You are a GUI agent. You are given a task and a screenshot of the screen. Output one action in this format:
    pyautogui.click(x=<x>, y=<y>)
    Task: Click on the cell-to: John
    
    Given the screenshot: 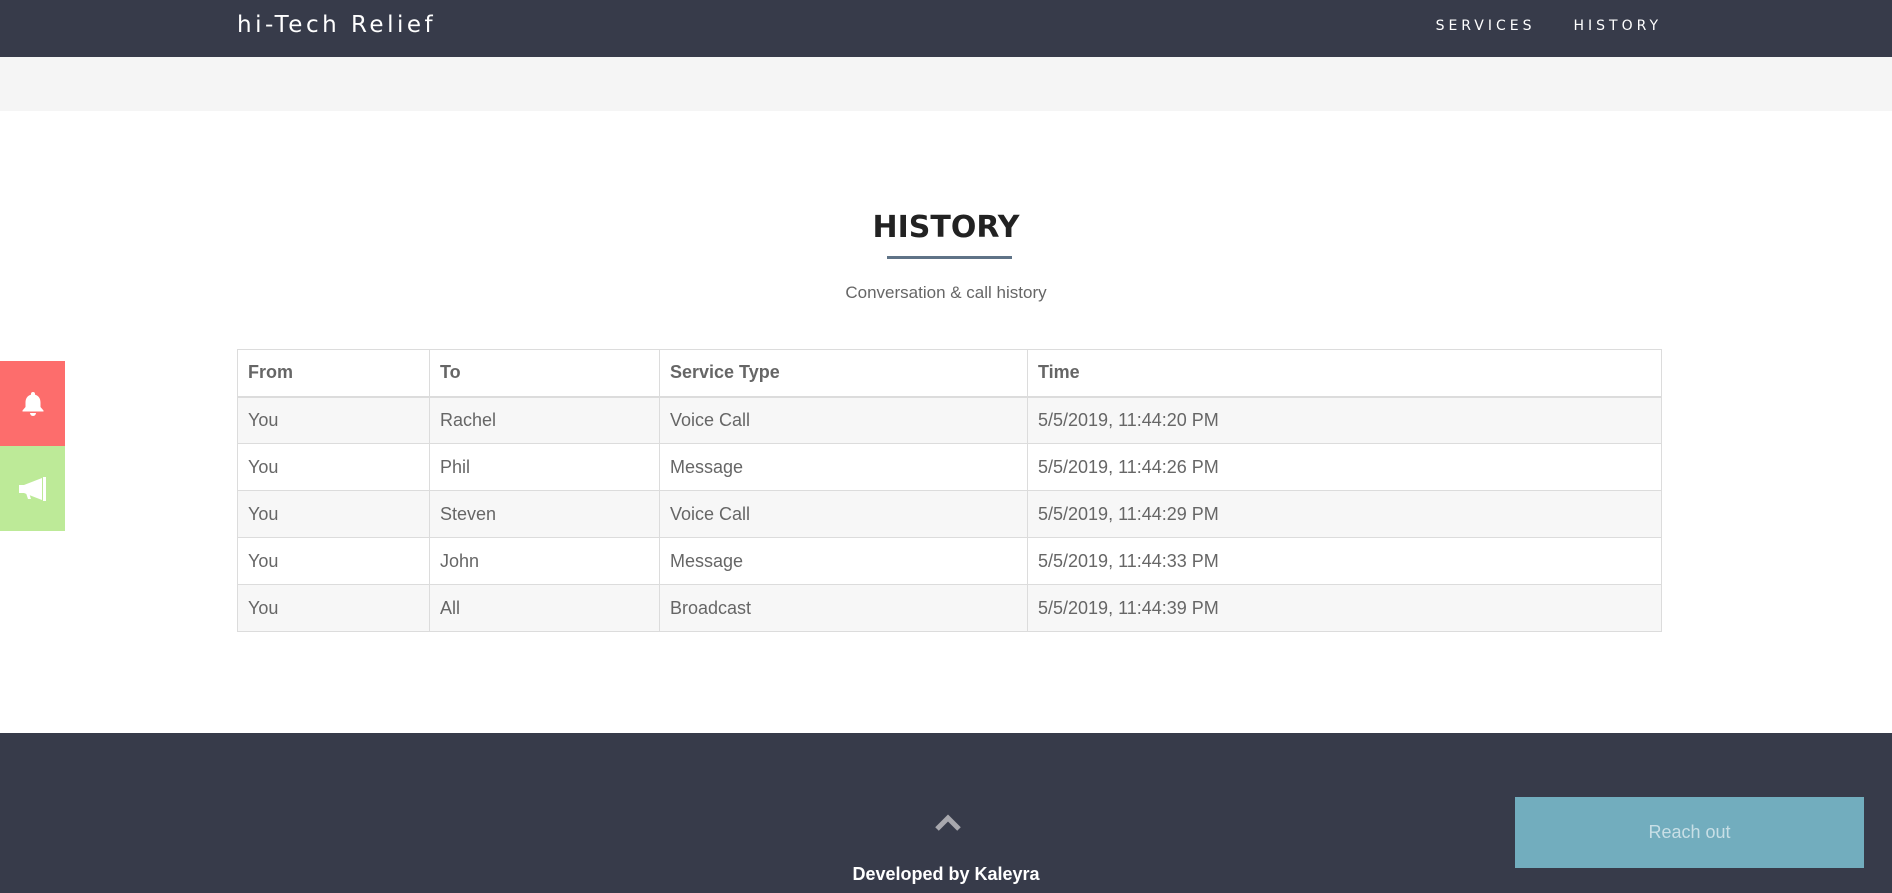 What is the action you would take?
    pyautogui.click(x=544, y=561)
    